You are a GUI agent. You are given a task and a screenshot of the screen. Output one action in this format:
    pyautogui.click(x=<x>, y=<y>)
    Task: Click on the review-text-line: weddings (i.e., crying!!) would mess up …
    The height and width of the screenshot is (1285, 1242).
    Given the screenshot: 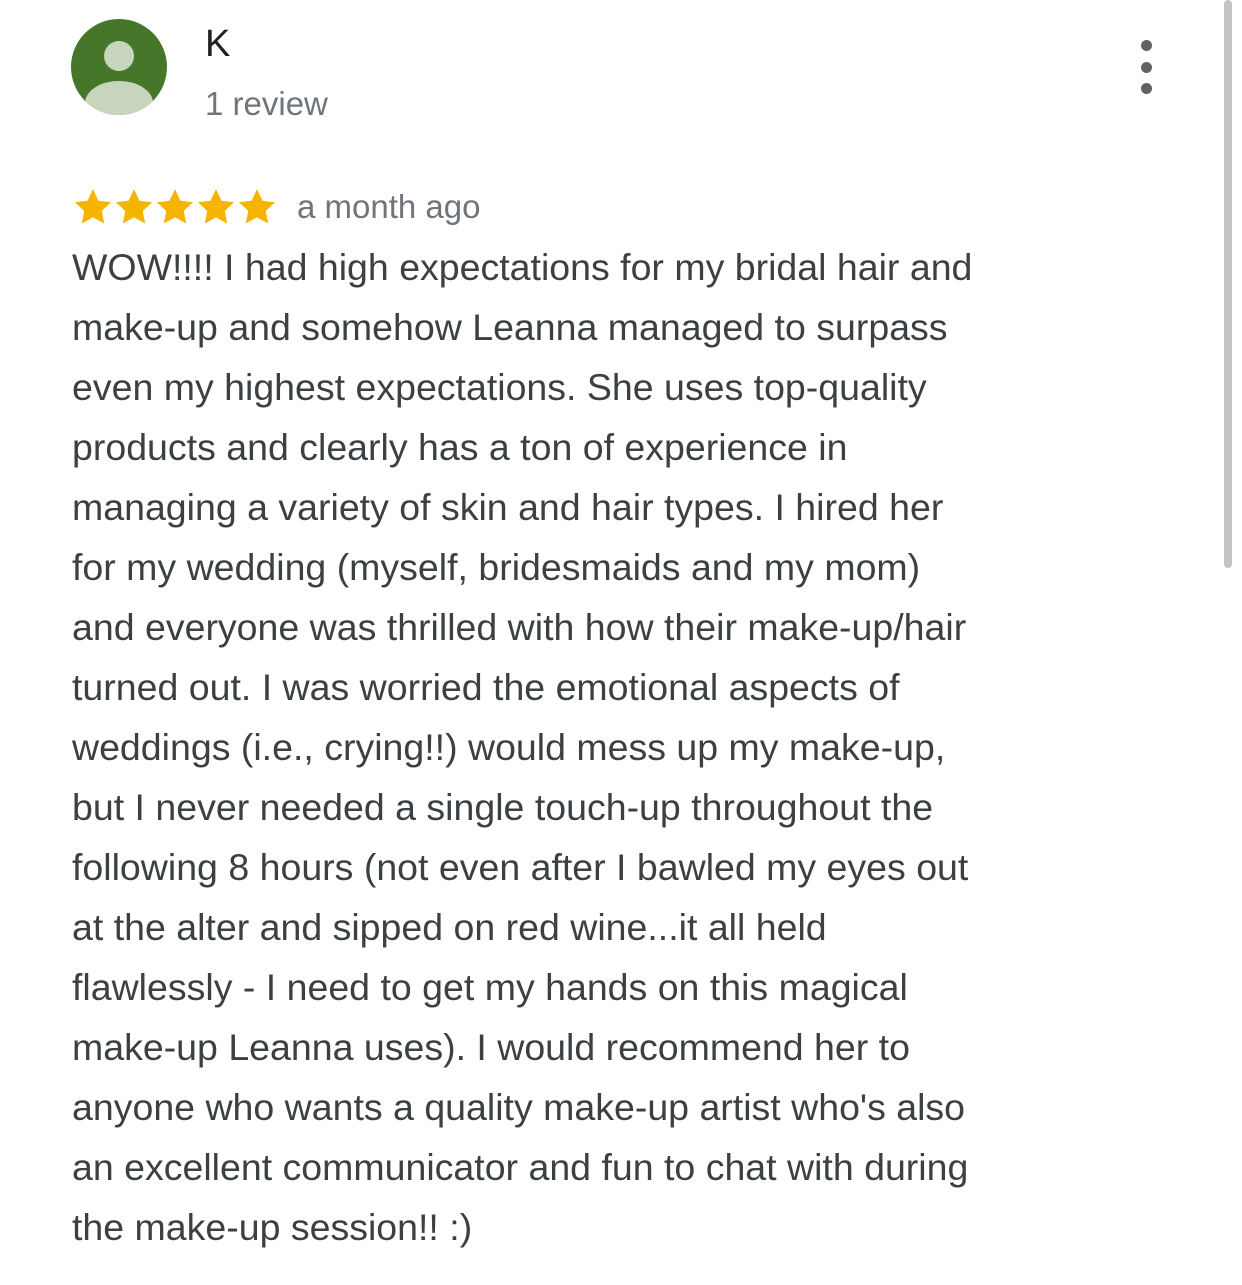 What is the action you would take?
    pyautogui.click(x=509, y=747)
    